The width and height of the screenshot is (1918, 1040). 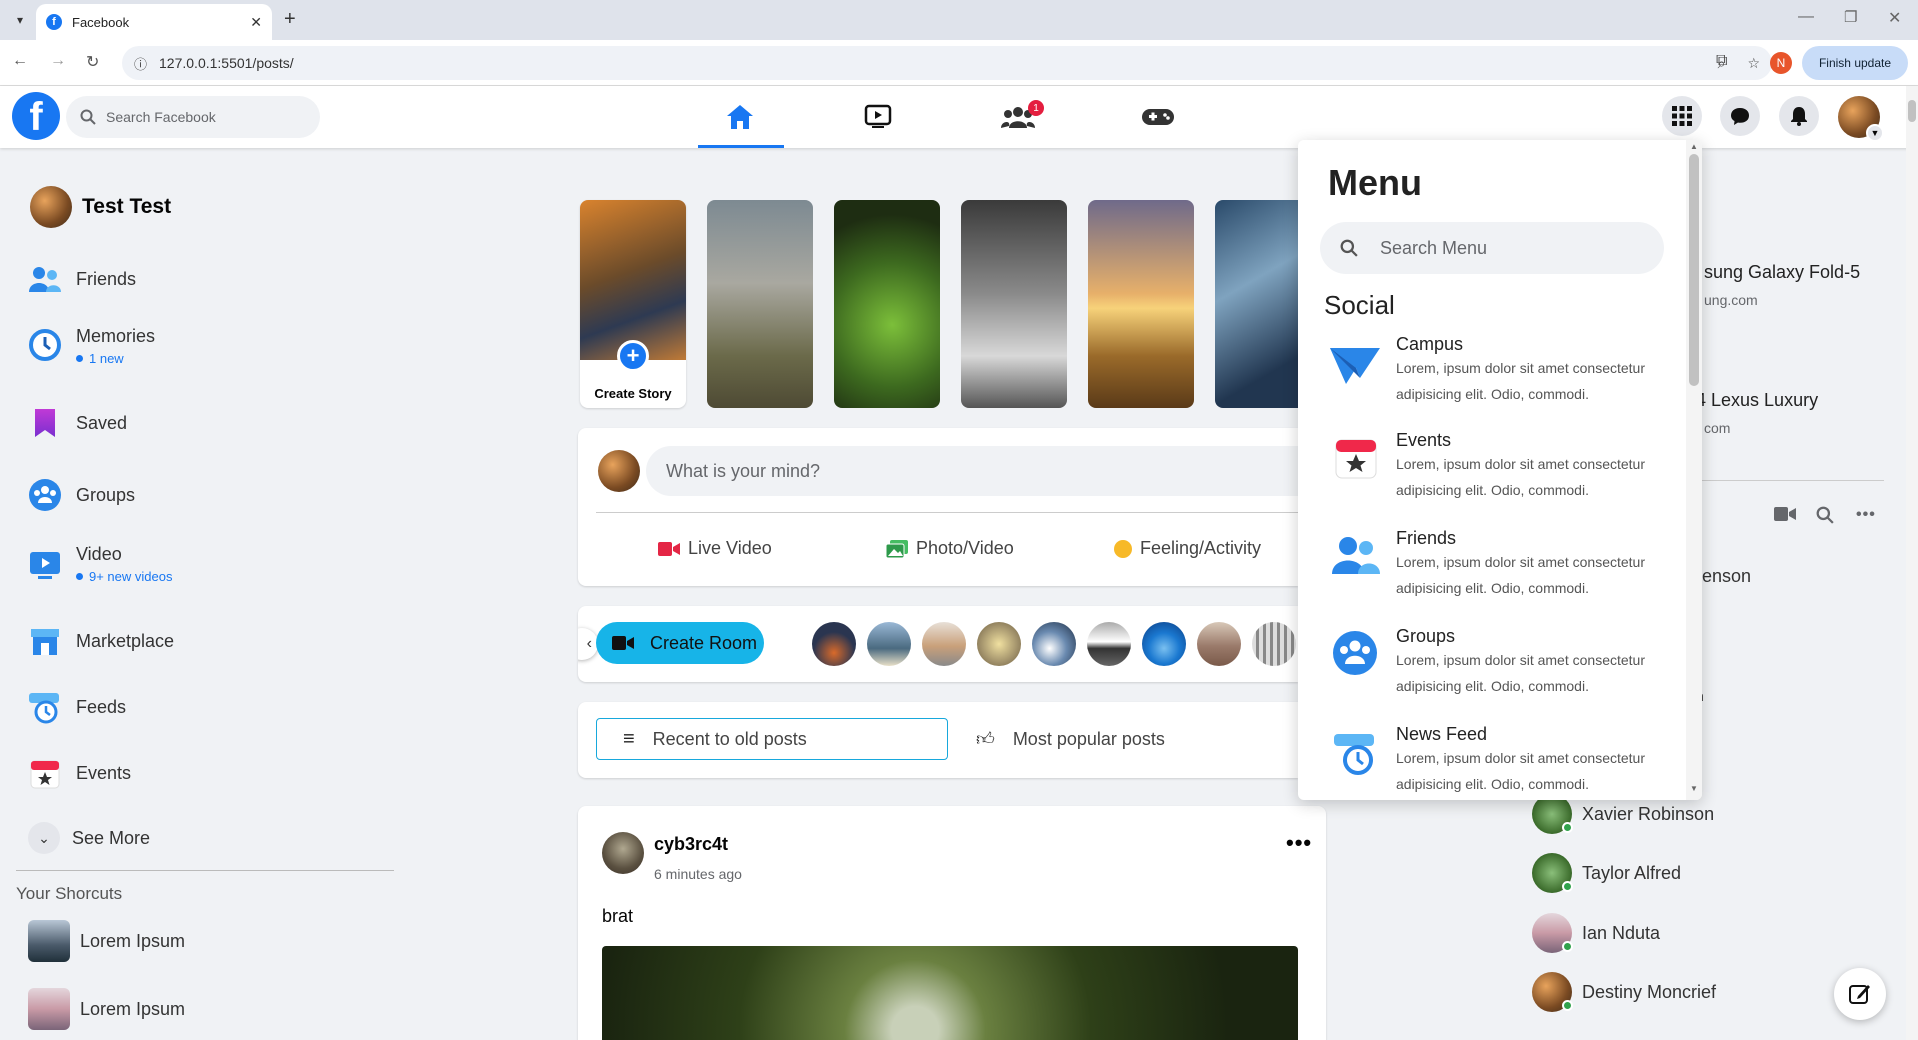 I want to click on profile-link: Test Test, so click(x=100, y=207).